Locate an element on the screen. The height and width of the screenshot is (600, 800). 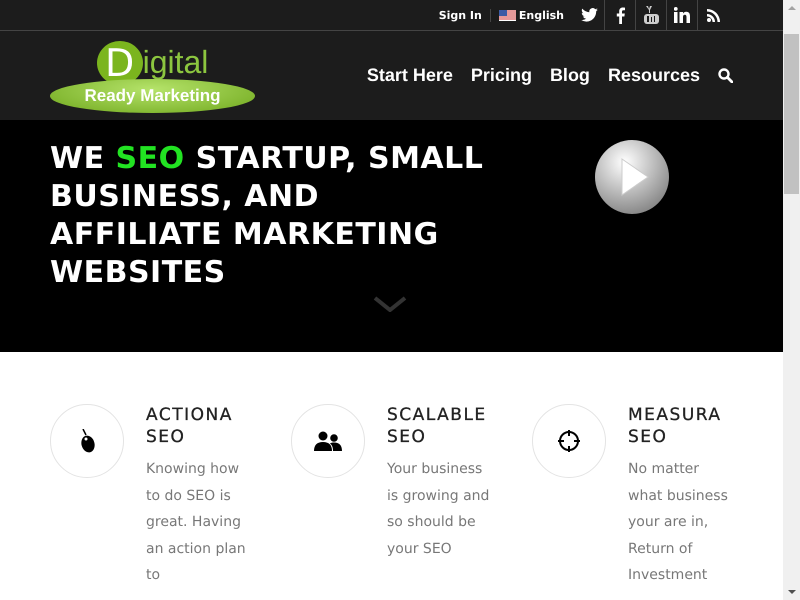
search-icon is located at coordinates (725, 75).